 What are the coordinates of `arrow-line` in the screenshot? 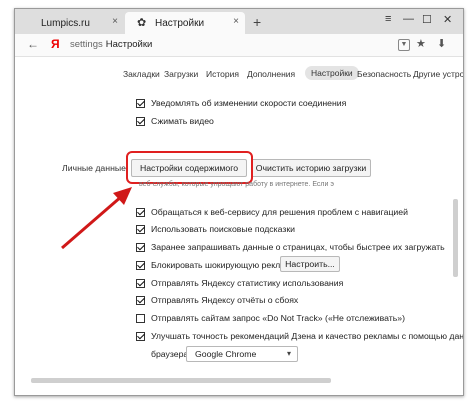 It's located at (92, 222).